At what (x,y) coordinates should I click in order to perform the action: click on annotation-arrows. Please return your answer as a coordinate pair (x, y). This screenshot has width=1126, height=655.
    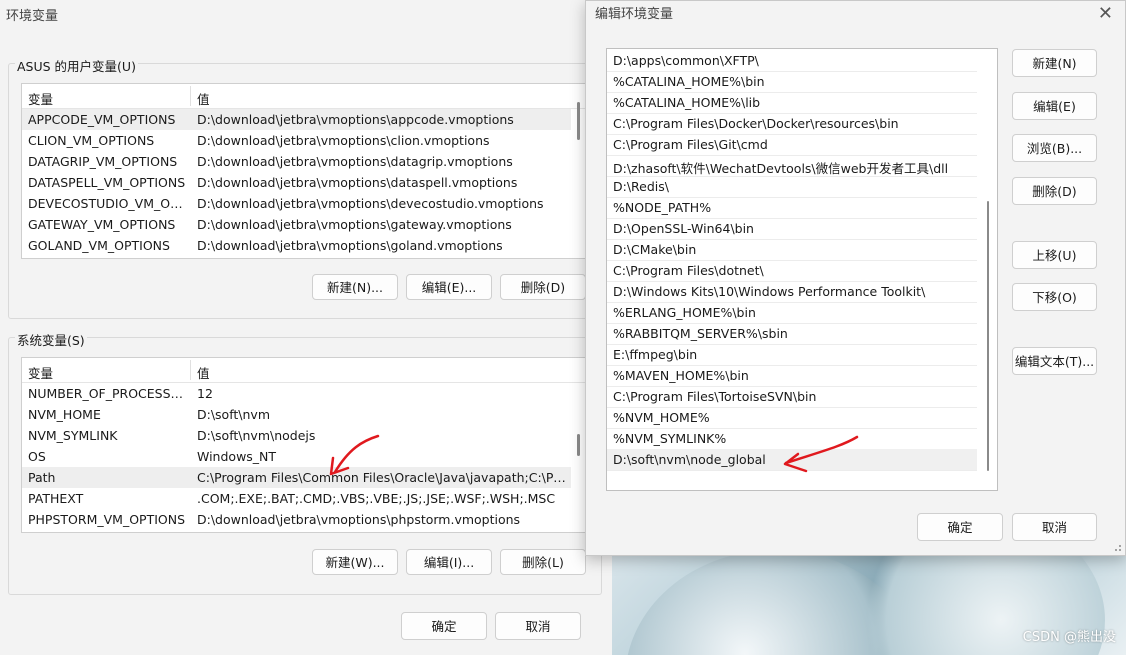
    Looking at the image, I should click on (594, 455).